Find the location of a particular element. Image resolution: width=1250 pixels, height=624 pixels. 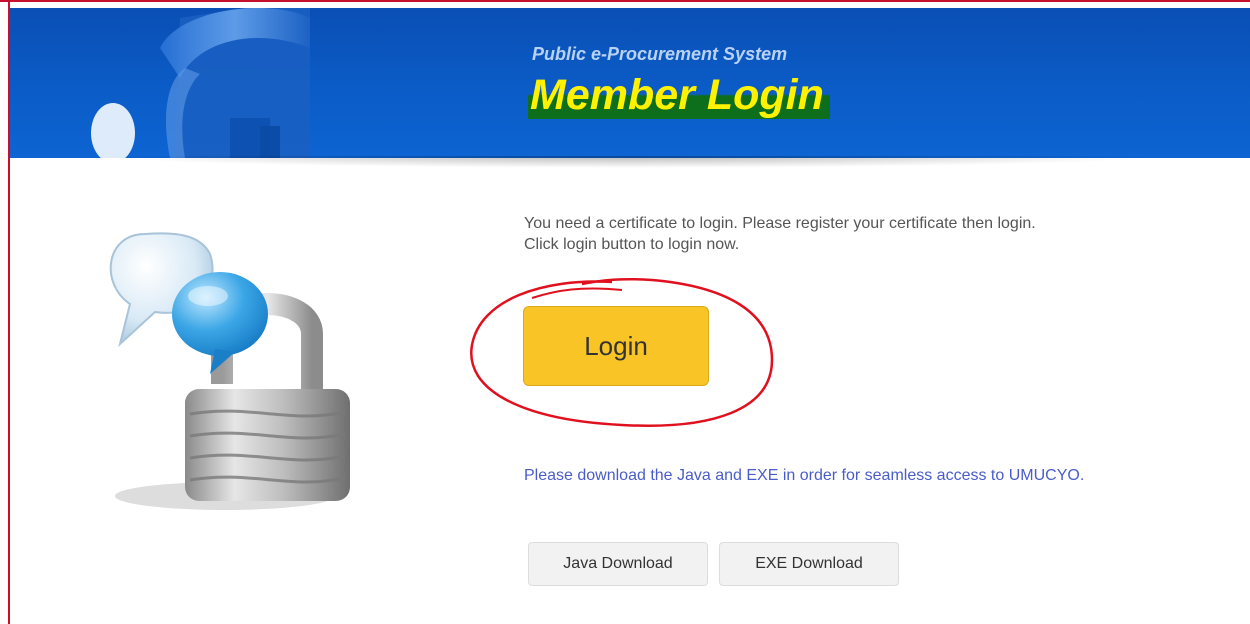

page-title: Member Login is located at coordinates (679, 95).